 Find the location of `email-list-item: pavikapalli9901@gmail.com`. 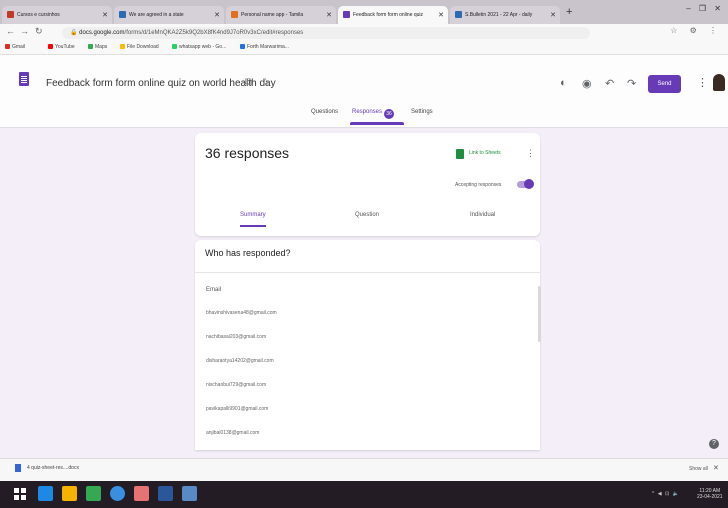

email-list-item: pavikapalli9901@gmail.com is located at coordinates (237, 409).